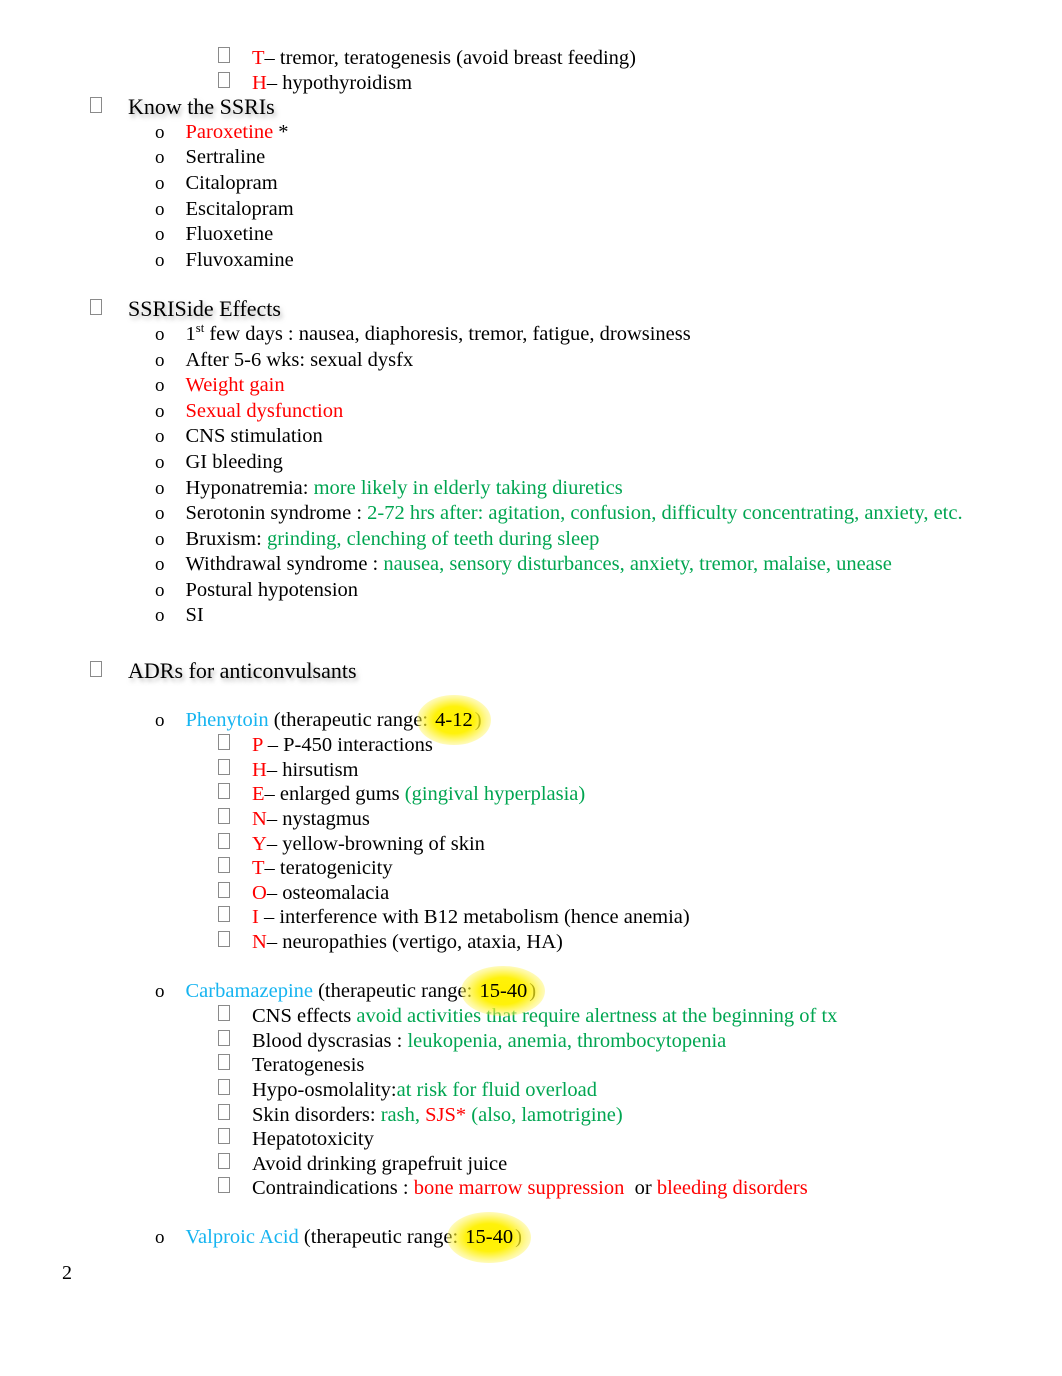 This screenshot has width=1062, height=1376. Describe the element at coordinates (342, 745) in the screenshot. I see `list-item-text: P – P-450 interactions` at that location.